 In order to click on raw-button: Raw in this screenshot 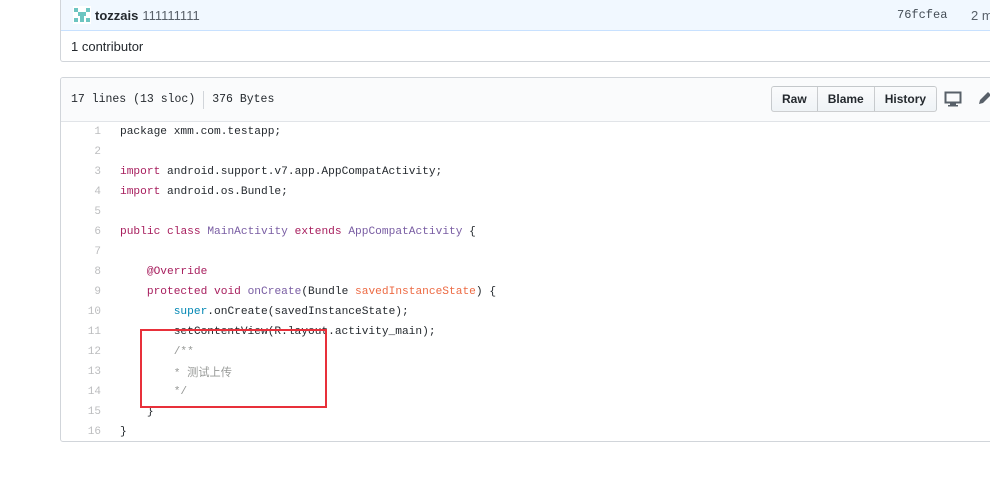, I will do `click(794, 99)`.